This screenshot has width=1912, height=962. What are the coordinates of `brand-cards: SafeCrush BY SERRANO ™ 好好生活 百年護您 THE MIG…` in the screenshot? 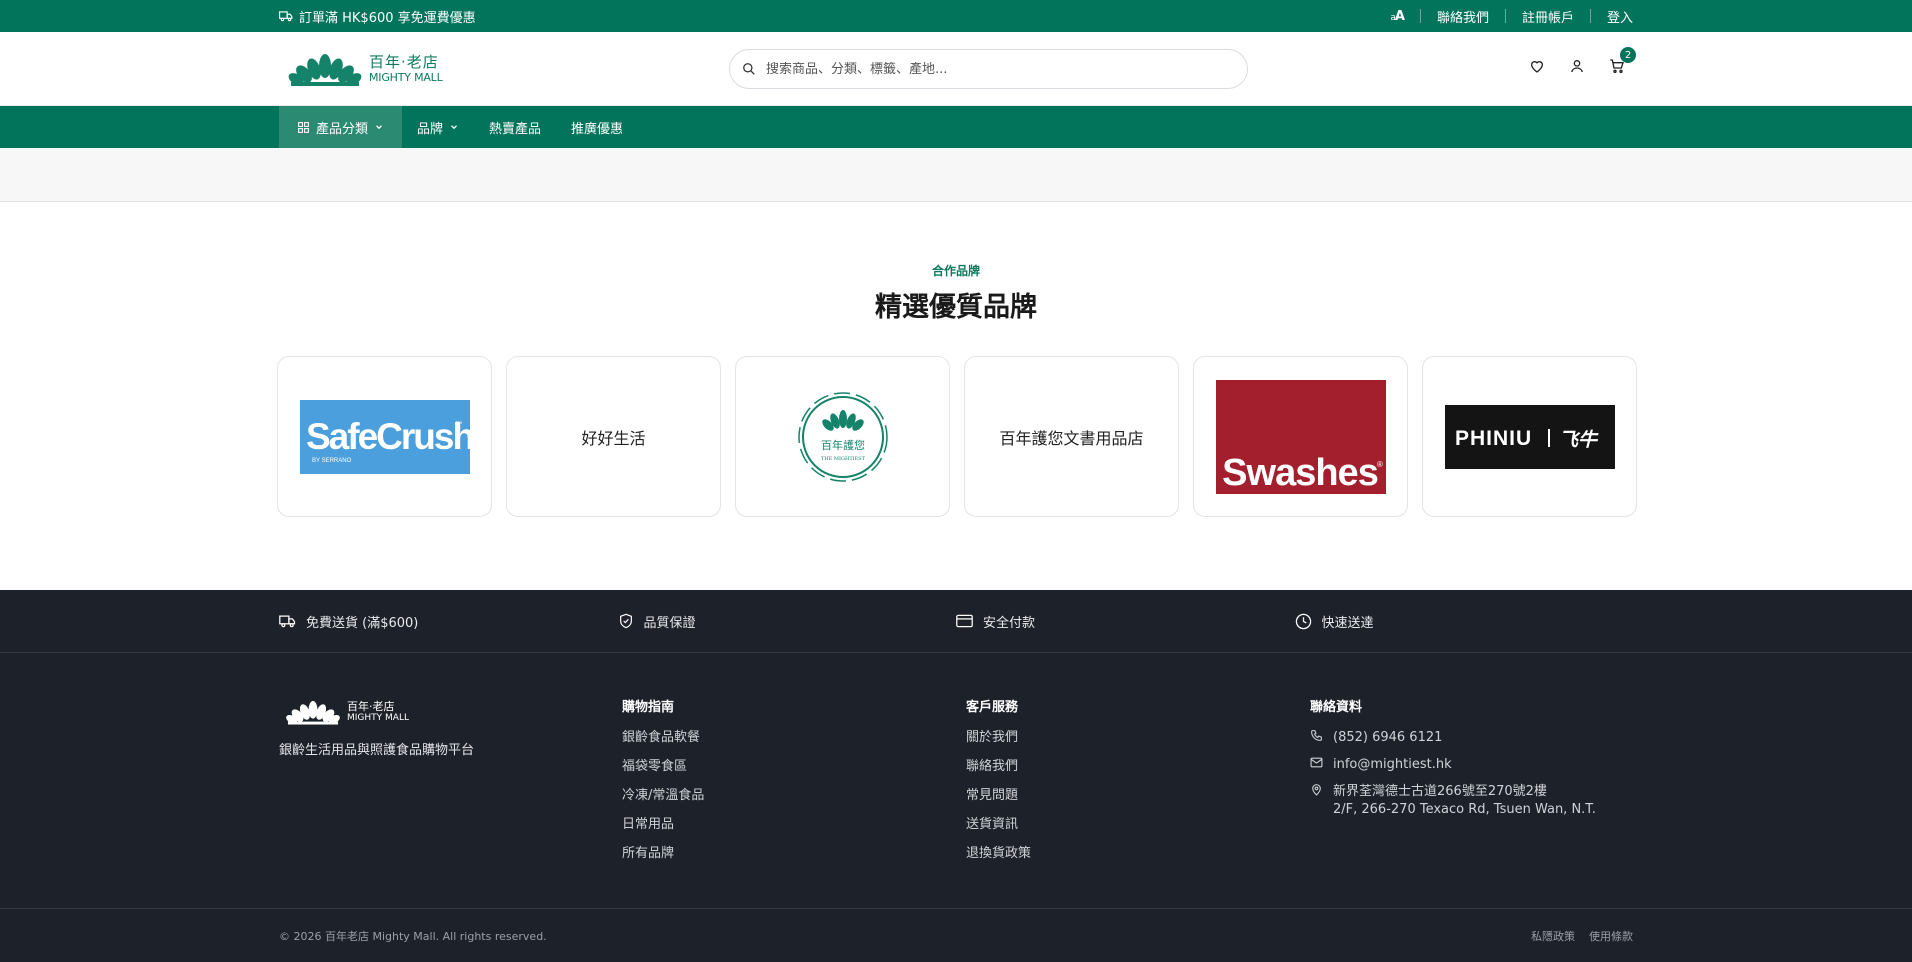 It's located at (957, 436).